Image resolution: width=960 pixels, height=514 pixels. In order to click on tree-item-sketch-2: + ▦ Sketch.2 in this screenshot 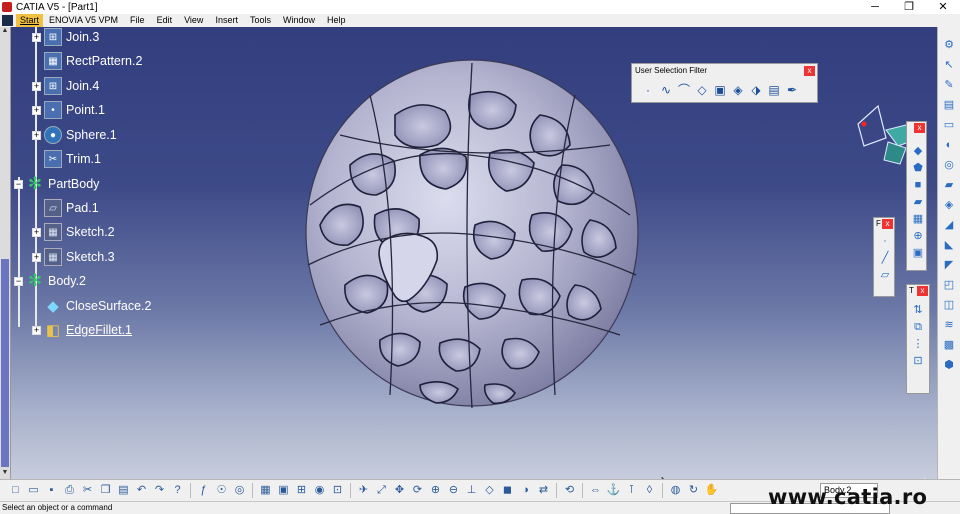, I will do `click(73, 232)`.